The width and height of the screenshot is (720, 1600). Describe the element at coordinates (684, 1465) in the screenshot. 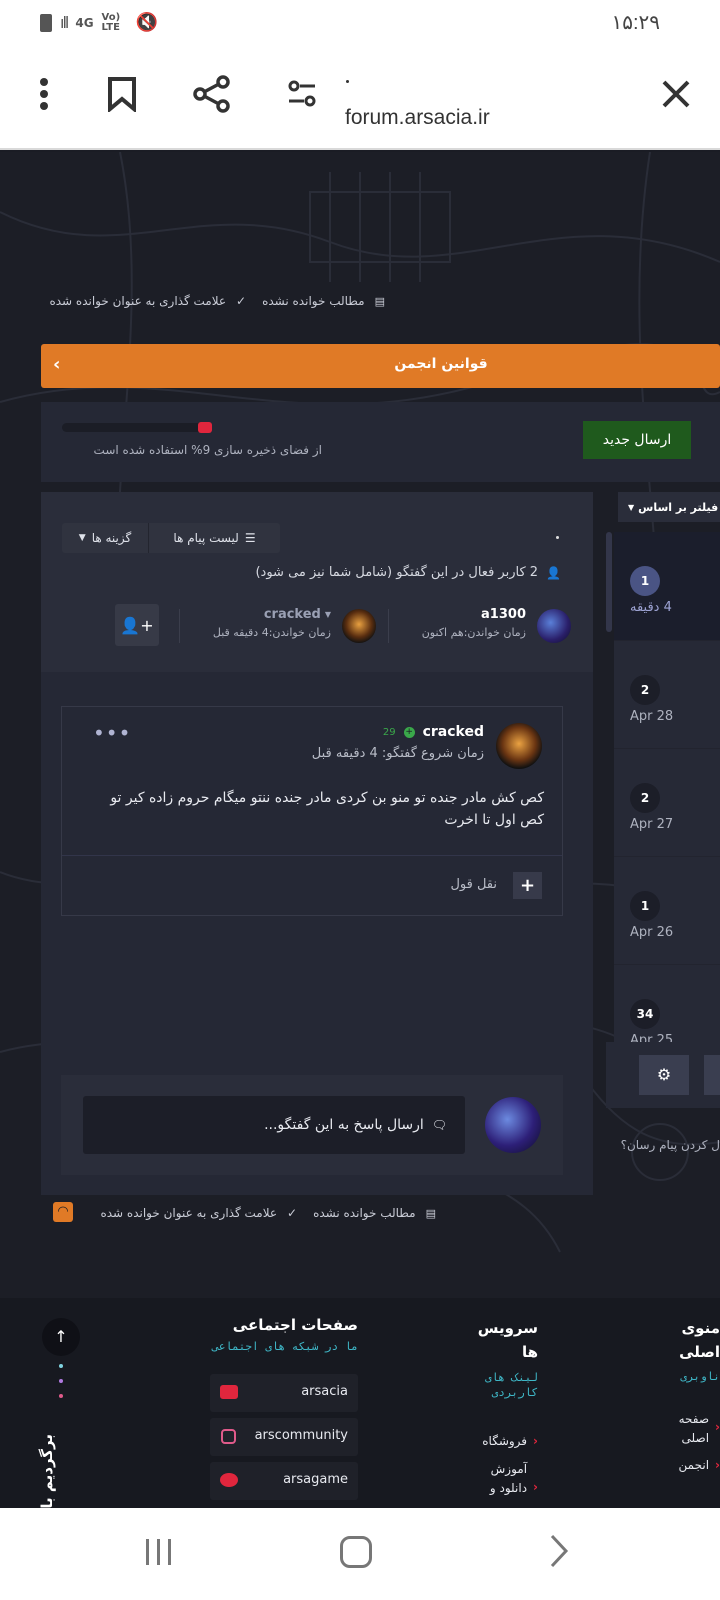

I see `menu-item: ‹ انجمن` at that location.